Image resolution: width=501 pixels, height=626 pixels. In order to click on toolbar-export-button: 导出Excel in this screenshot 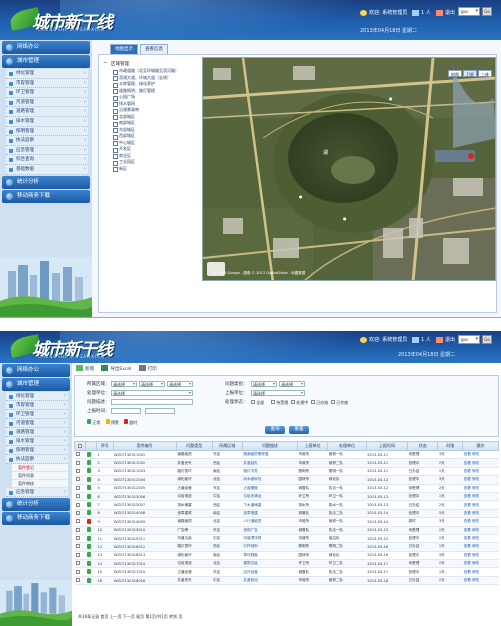, I will do `click(116, 368)`.